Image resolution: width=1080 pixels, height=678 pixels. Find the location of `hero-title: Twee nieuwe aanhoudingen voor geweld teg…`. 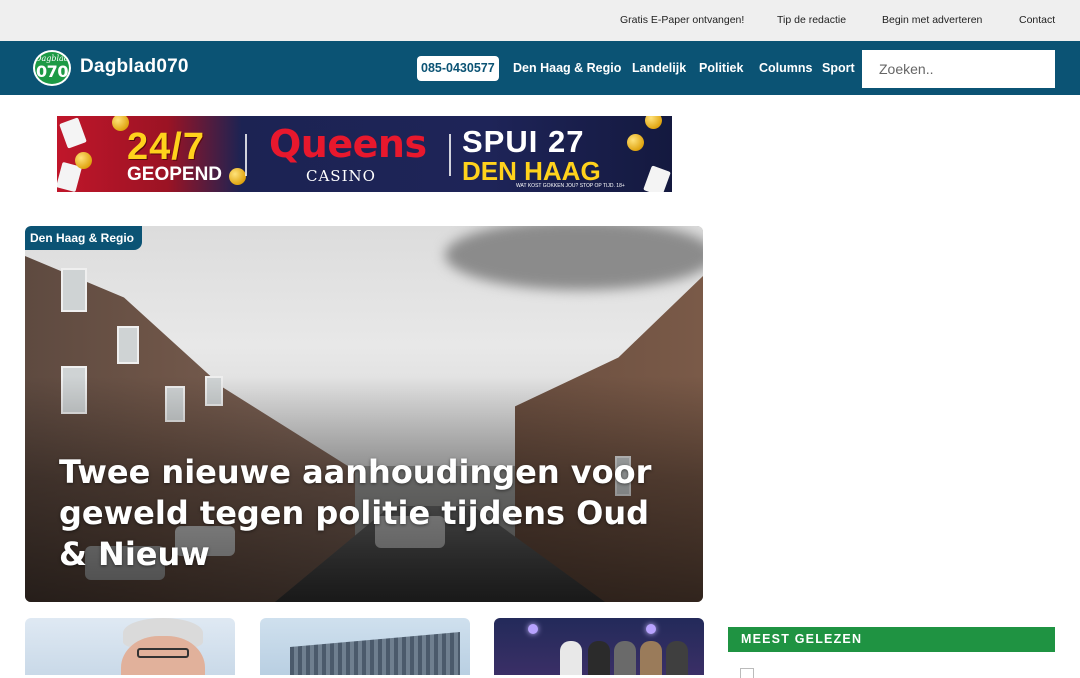

hero-title: Twee nieuwe aanhoudingen voor geweld teg… is located at coordinates (369, 513).